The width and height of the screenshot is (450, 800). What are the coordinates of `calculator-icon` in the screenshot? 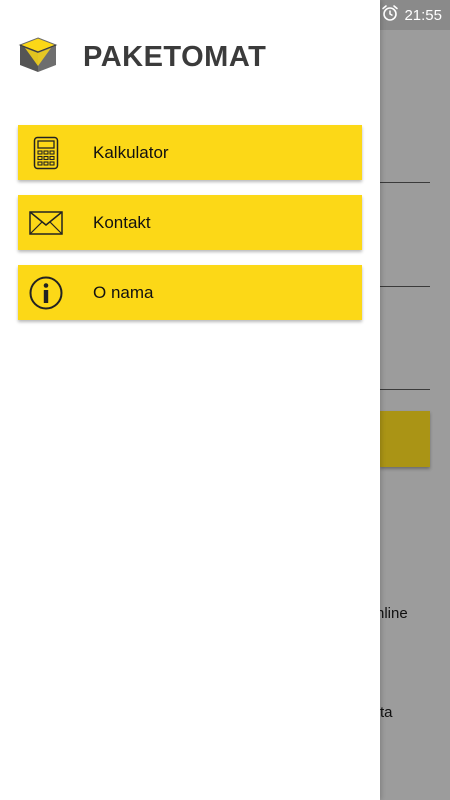 It's located at (46, 153).